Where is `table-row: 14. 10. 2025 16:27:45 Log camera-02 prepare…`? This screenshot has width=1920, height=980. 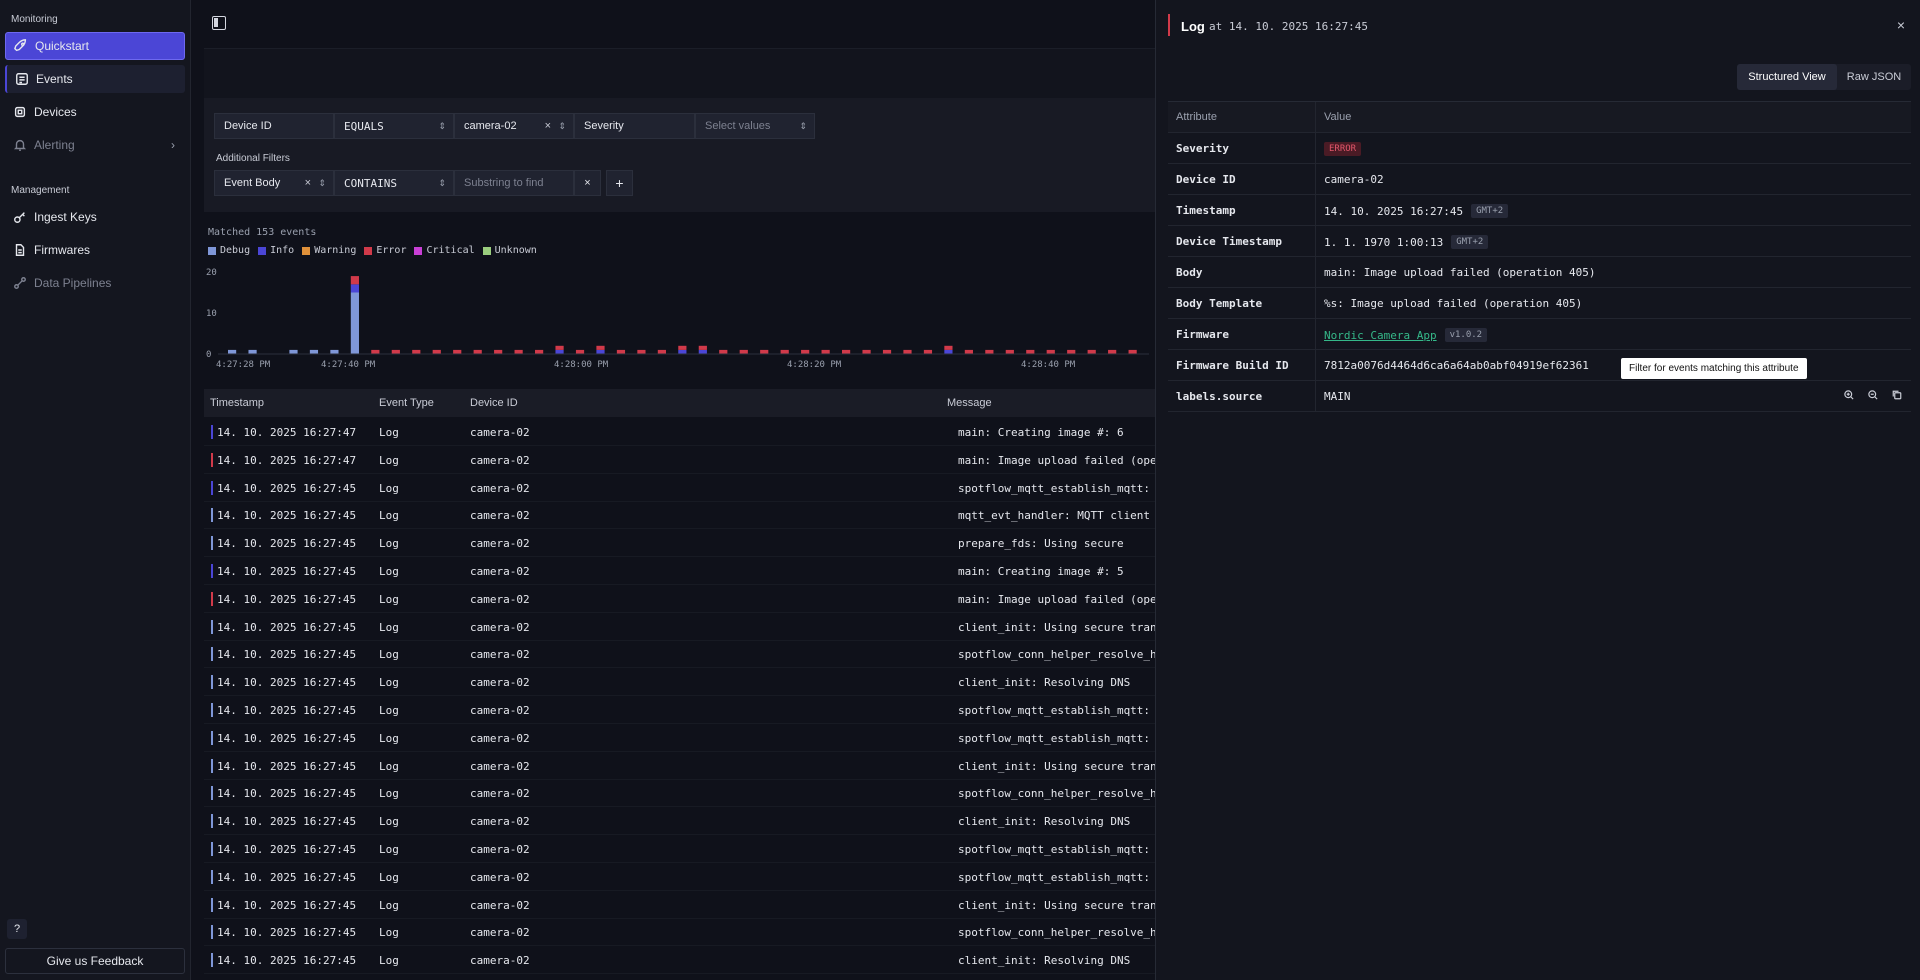 table-row: 14. 10. 2025 16:27:45 Log camera-02 prepare… is located at coordinates (679, 543).